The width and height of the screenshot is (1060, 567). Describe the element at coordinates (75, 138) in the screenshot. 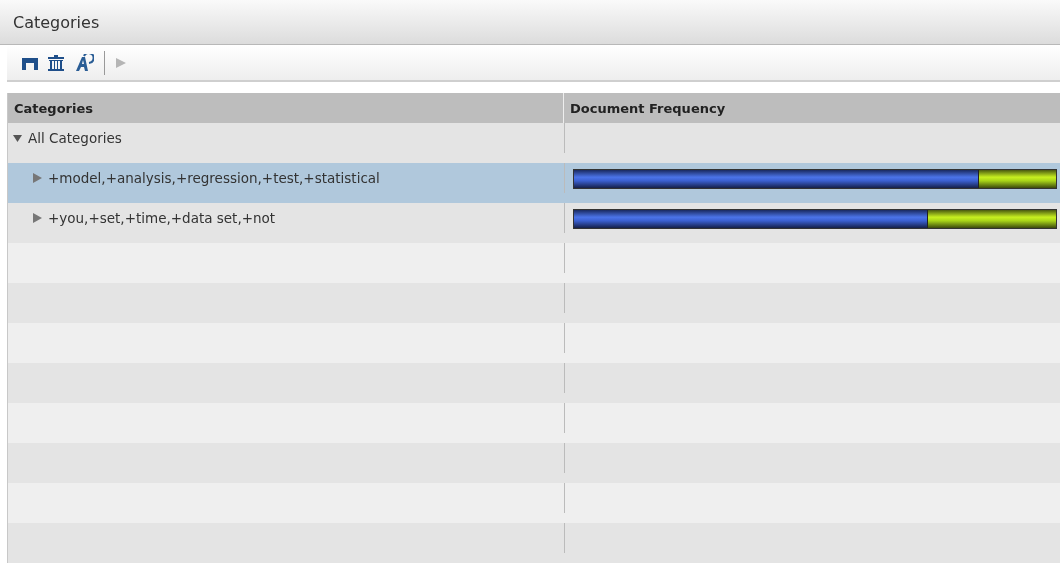

I see `tree-label: All Categories` at that location.